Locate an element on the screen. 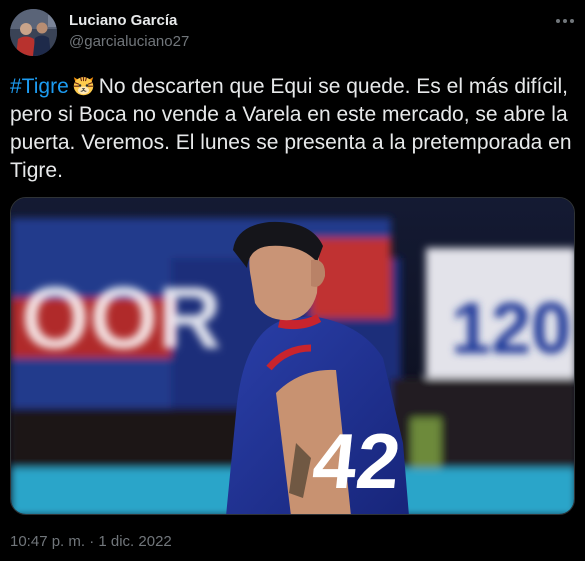  more-options-icon is located at coordinates (565, 21).